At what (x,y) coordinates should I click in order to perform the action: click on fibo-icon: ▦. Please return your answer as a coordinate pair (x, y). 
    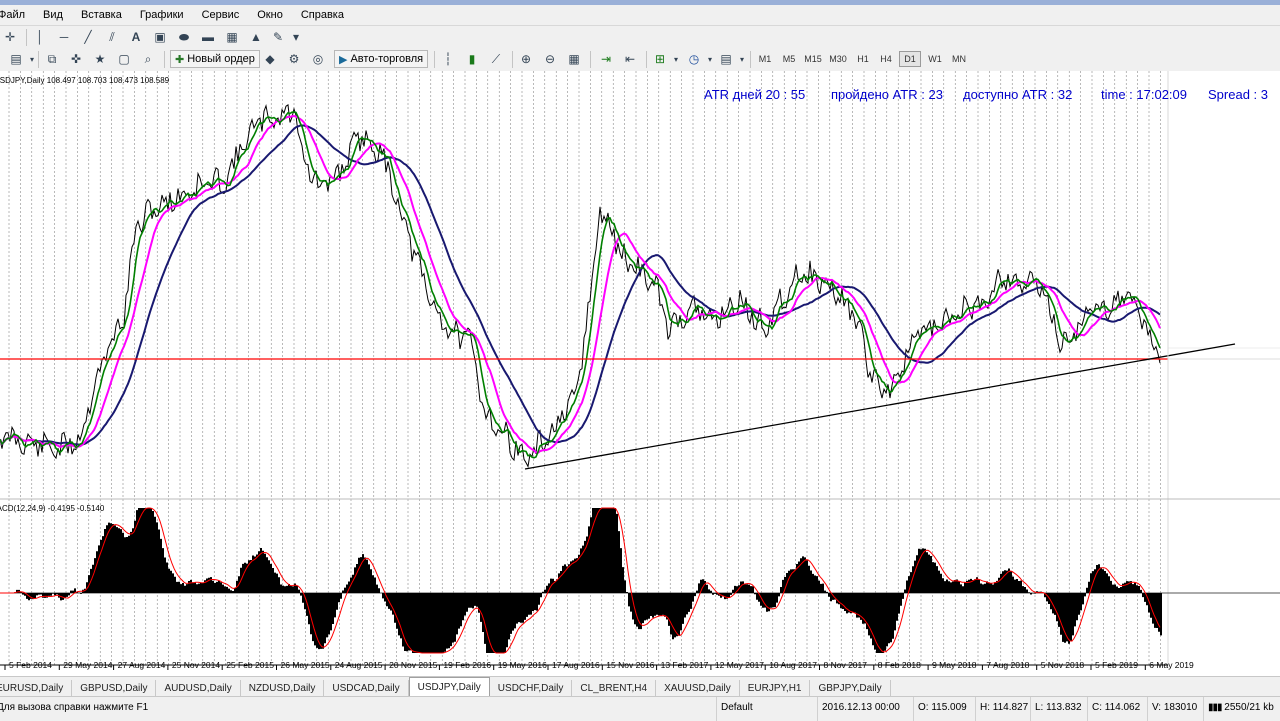
    Looking at the image, I should click on (232, 37).